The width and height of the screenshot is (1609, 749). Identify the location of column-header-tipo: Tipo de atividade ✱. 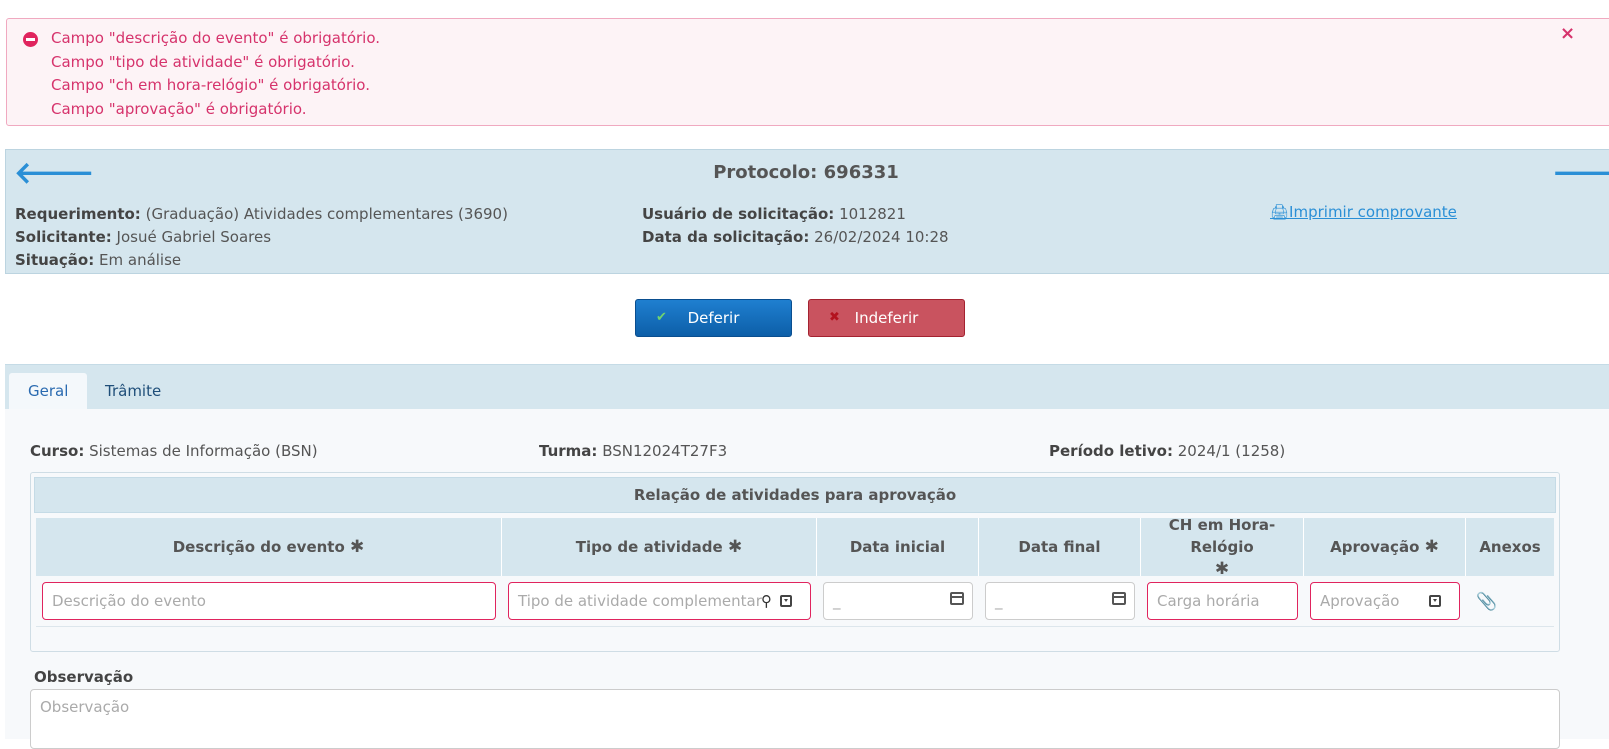
(659, 547).